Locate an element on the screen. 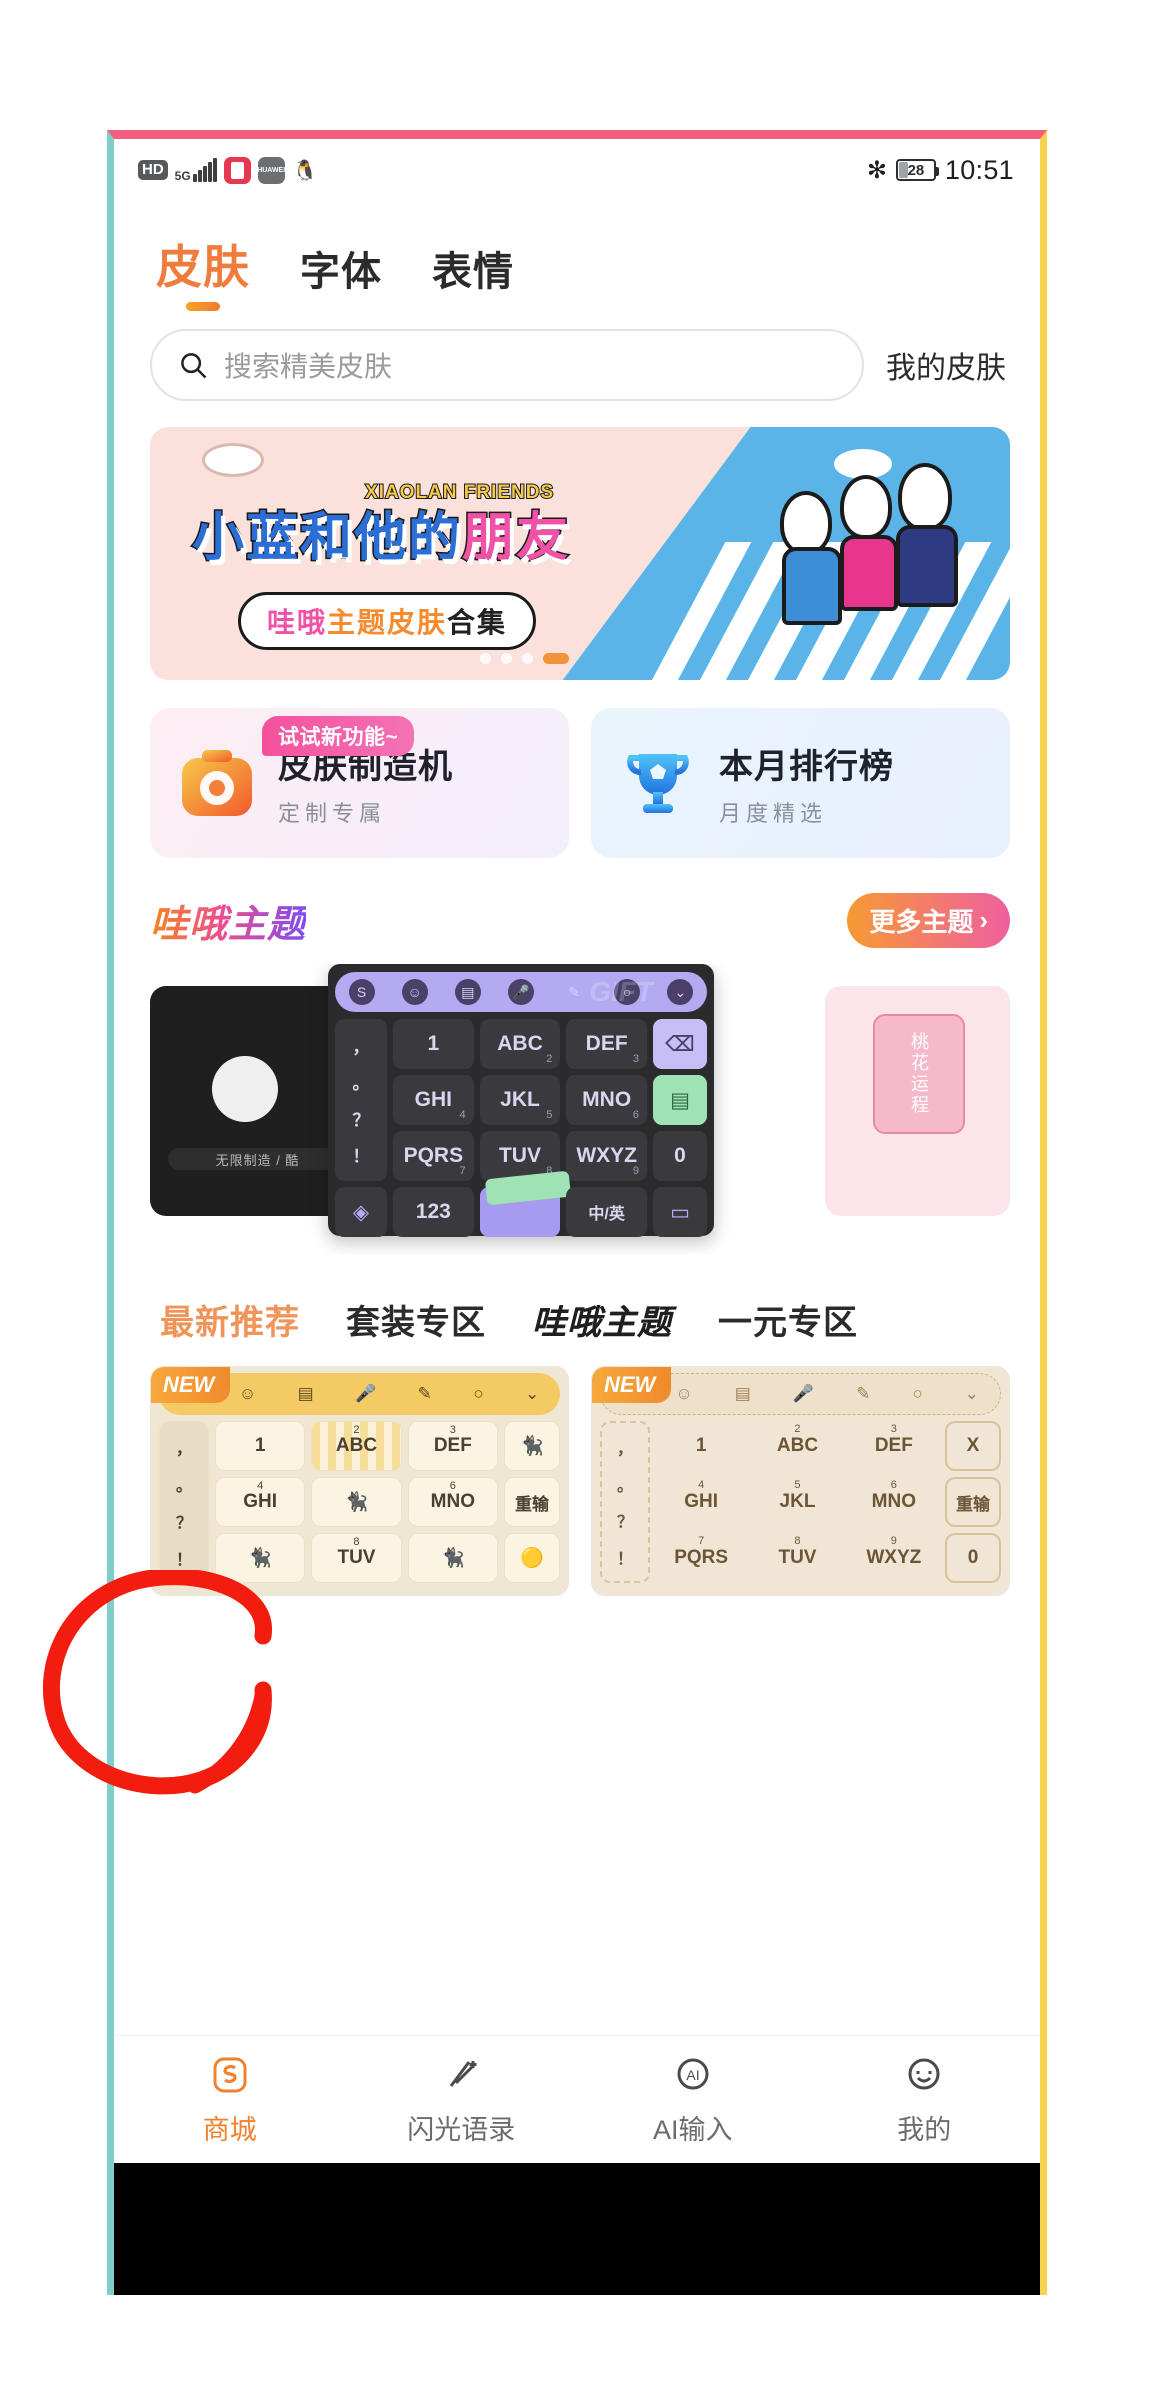 This screenshot has width=1154, height=2400. clock-label: 10:51 is located at coordinates (979, 169).